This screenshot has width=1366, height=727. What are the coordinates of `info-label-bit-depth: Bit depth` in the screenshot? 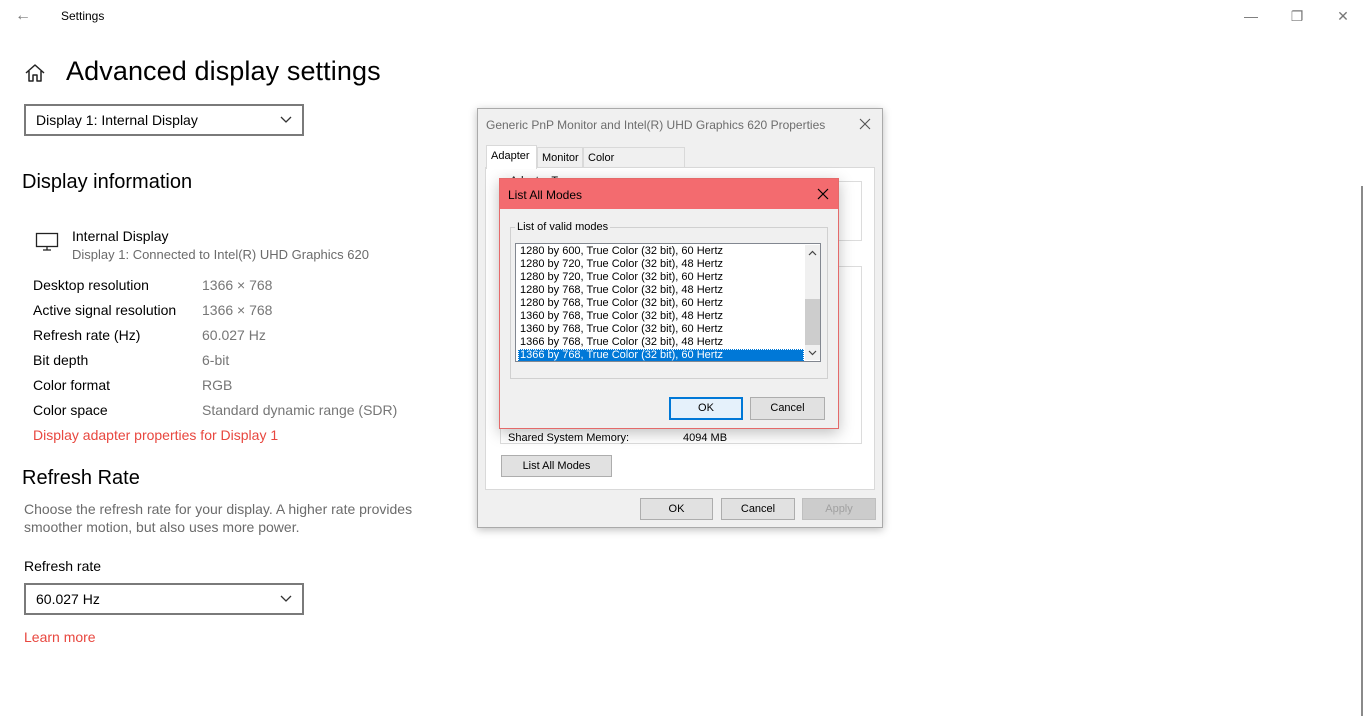 It's located at (61, 360).